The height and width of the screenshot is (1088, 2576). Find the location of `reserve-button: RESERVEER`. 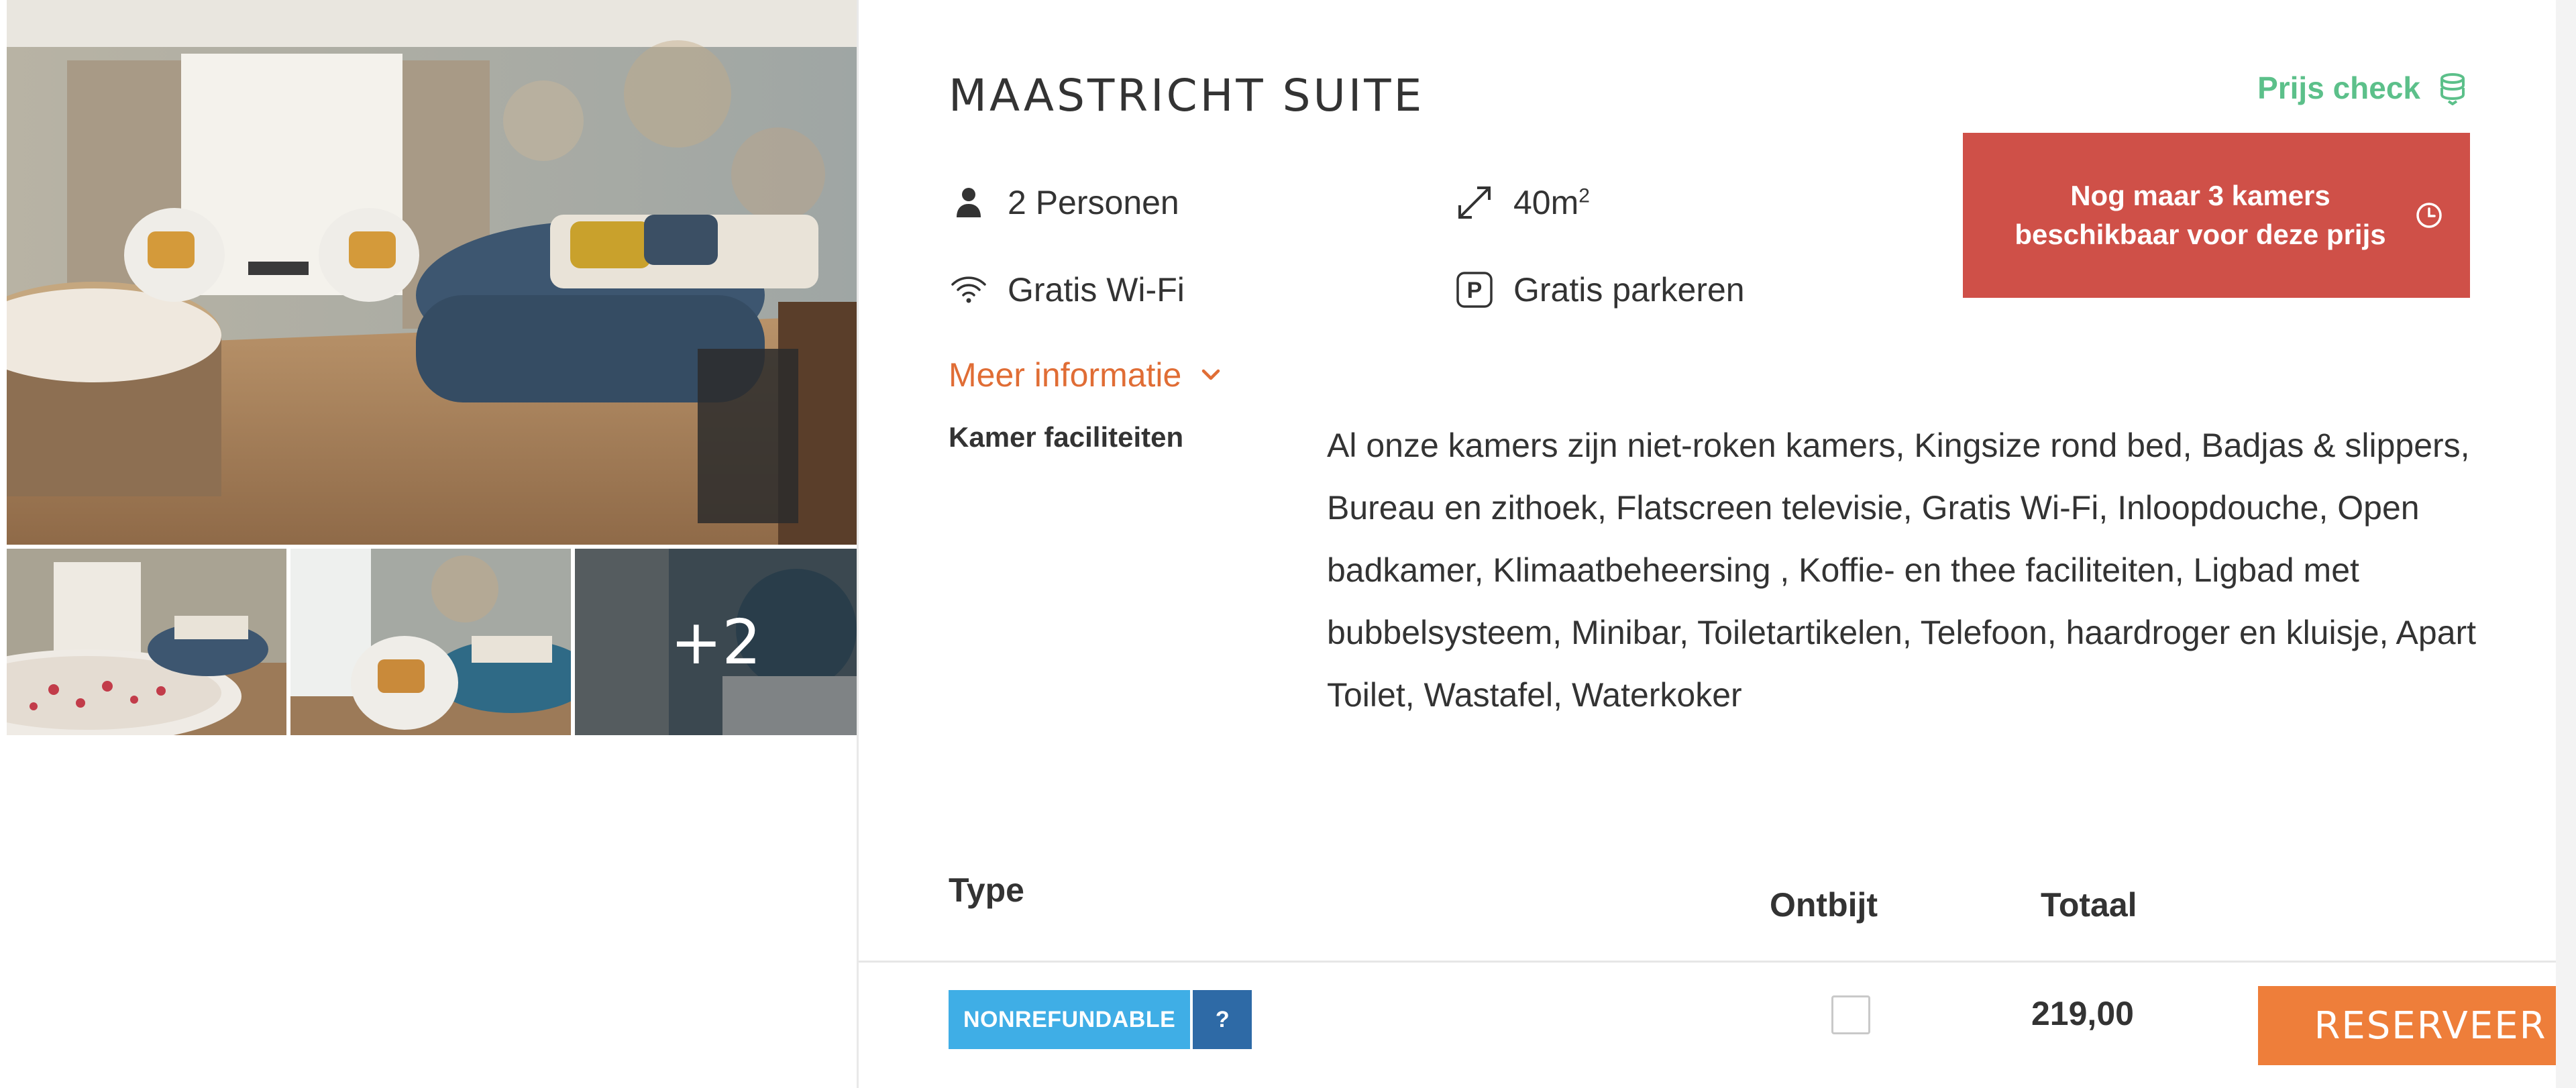

reserve-button: RESERVEER is located at coordinates (2417, 1025).